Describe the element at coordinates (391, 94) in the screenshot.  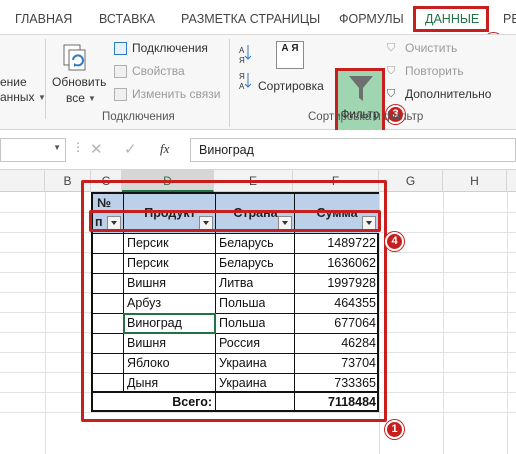
I see `advanced-filter-icon: ⛉` at that location.